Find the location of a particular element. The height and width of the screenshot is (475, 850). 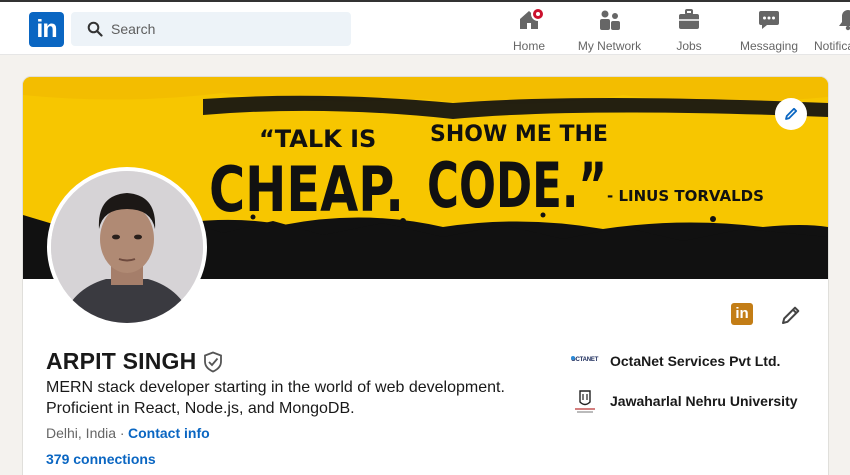

nav-home-label: Home is located at coordinates (528, 46).